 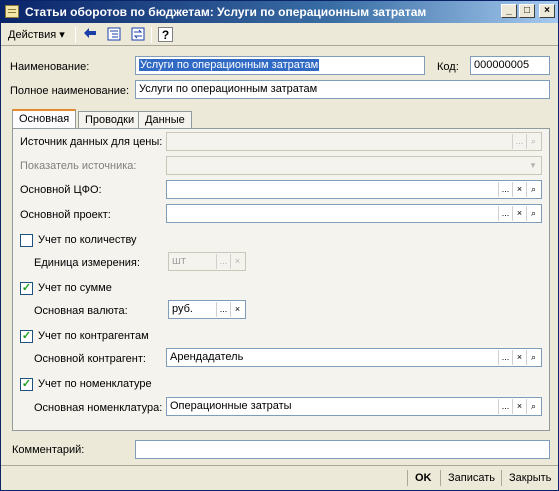 I want to click on unit-label: Единица измерения:, so click(x=87, y=263).